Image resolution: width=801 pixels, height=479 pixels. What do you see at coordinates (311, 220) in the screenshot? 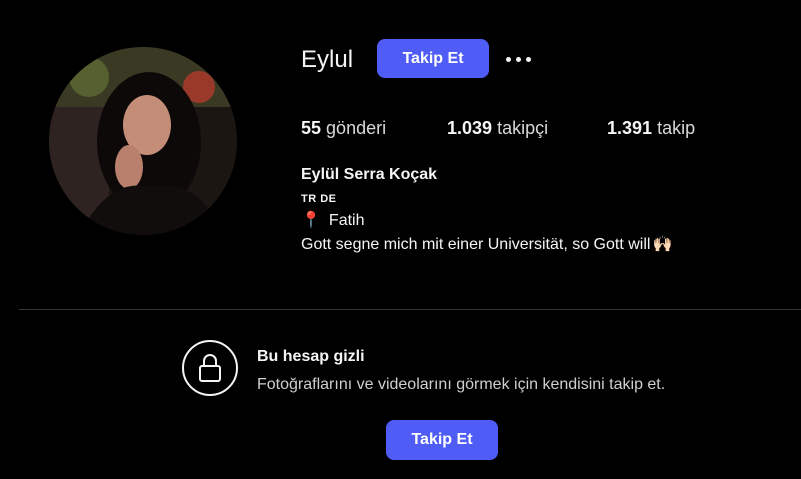
I see `location-pin-icon: 📍` at bounding box center [311, 220].